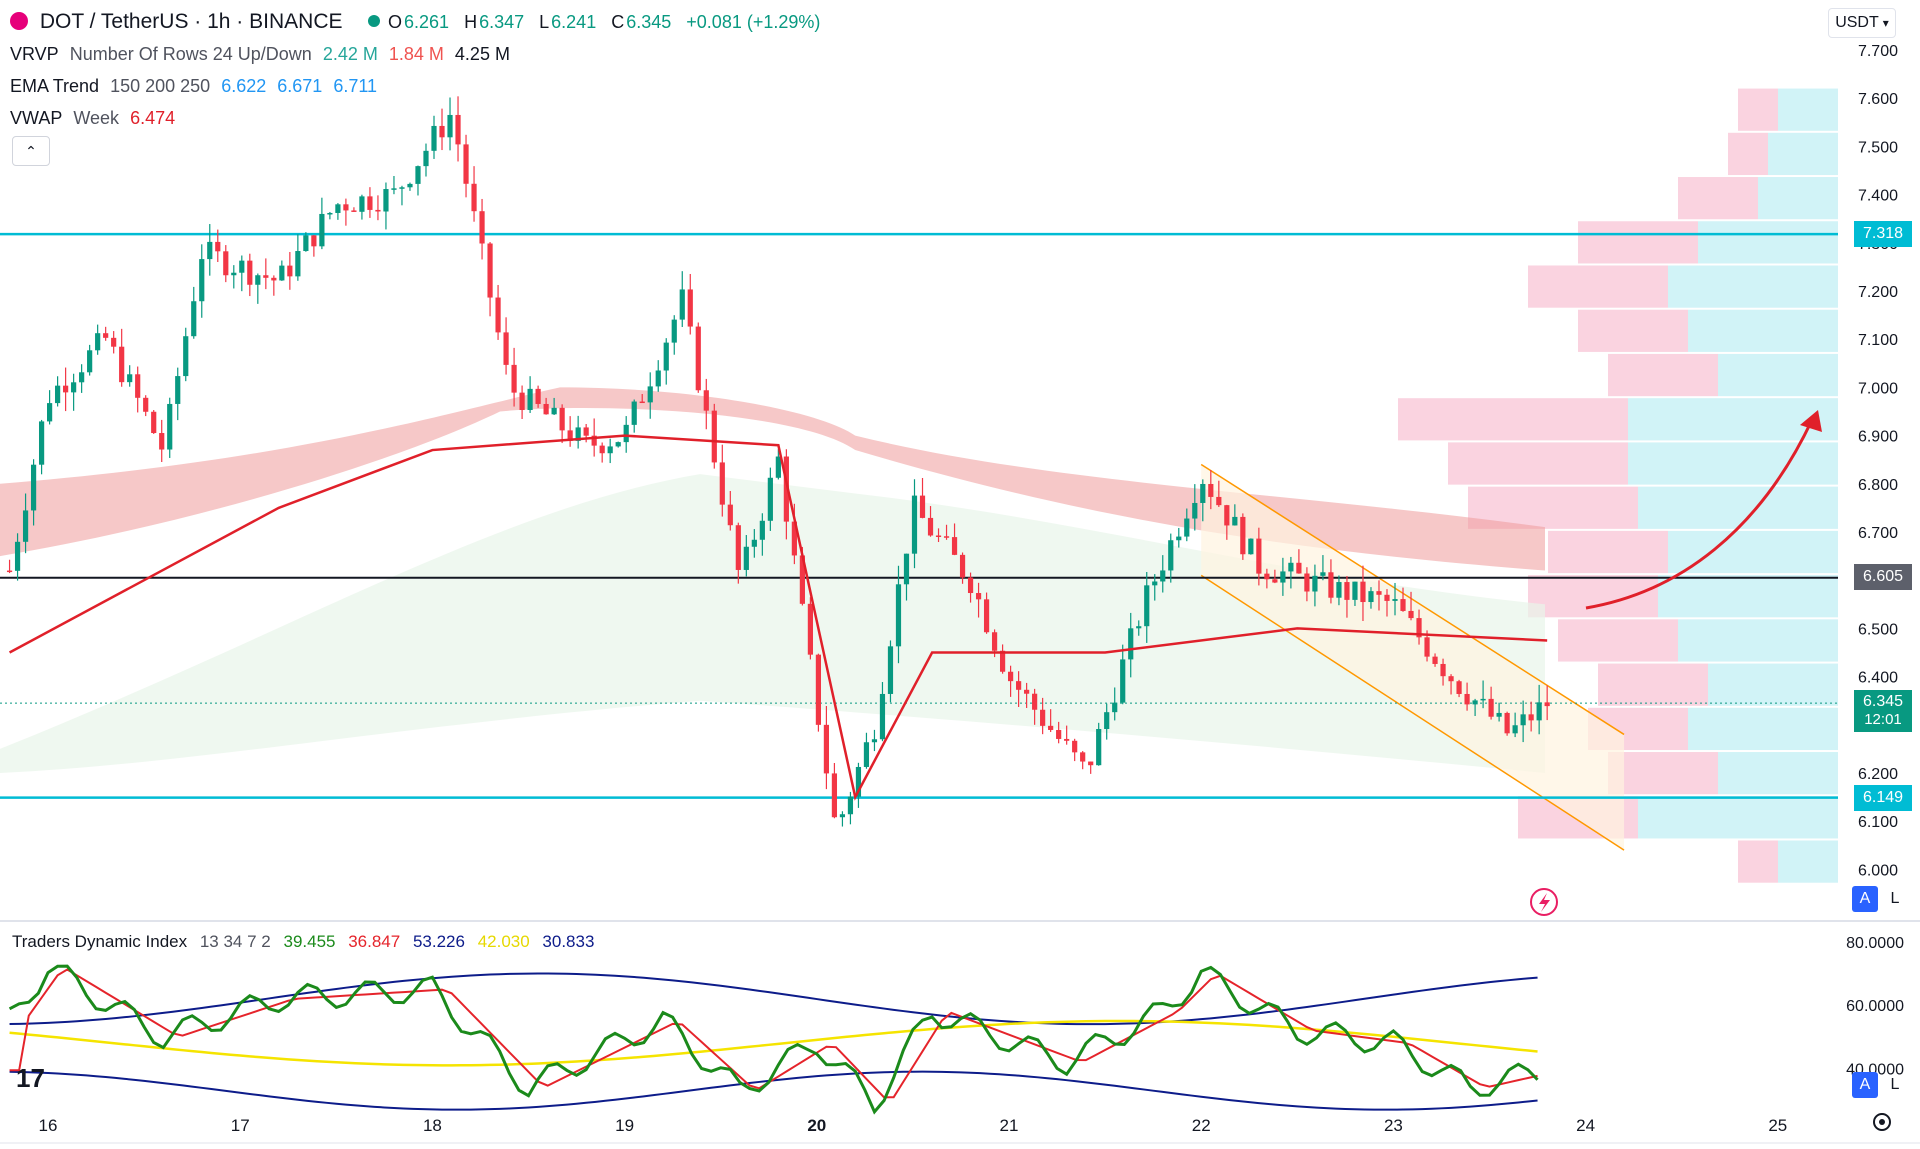 The image size is (1920, 1149). I want to click on price-tick-label: 7.000, so click(1878, 388).